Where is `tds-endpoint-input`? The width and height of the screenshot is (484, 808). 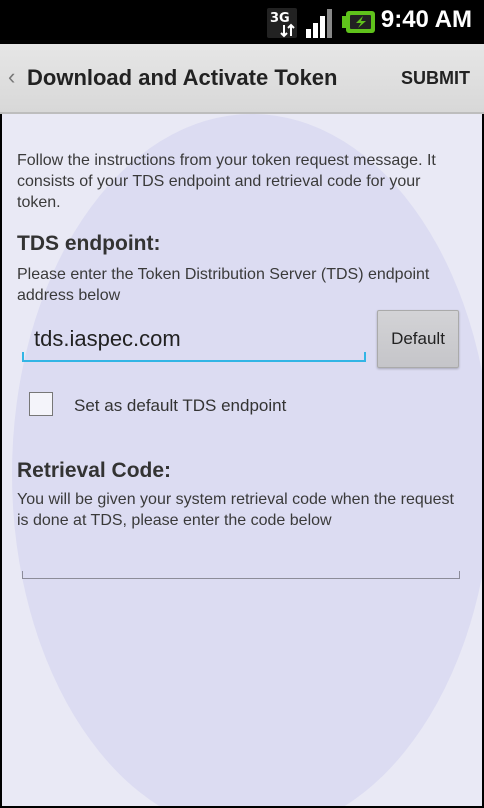
tds-endpoint-input is located at coordinates (194, 339).